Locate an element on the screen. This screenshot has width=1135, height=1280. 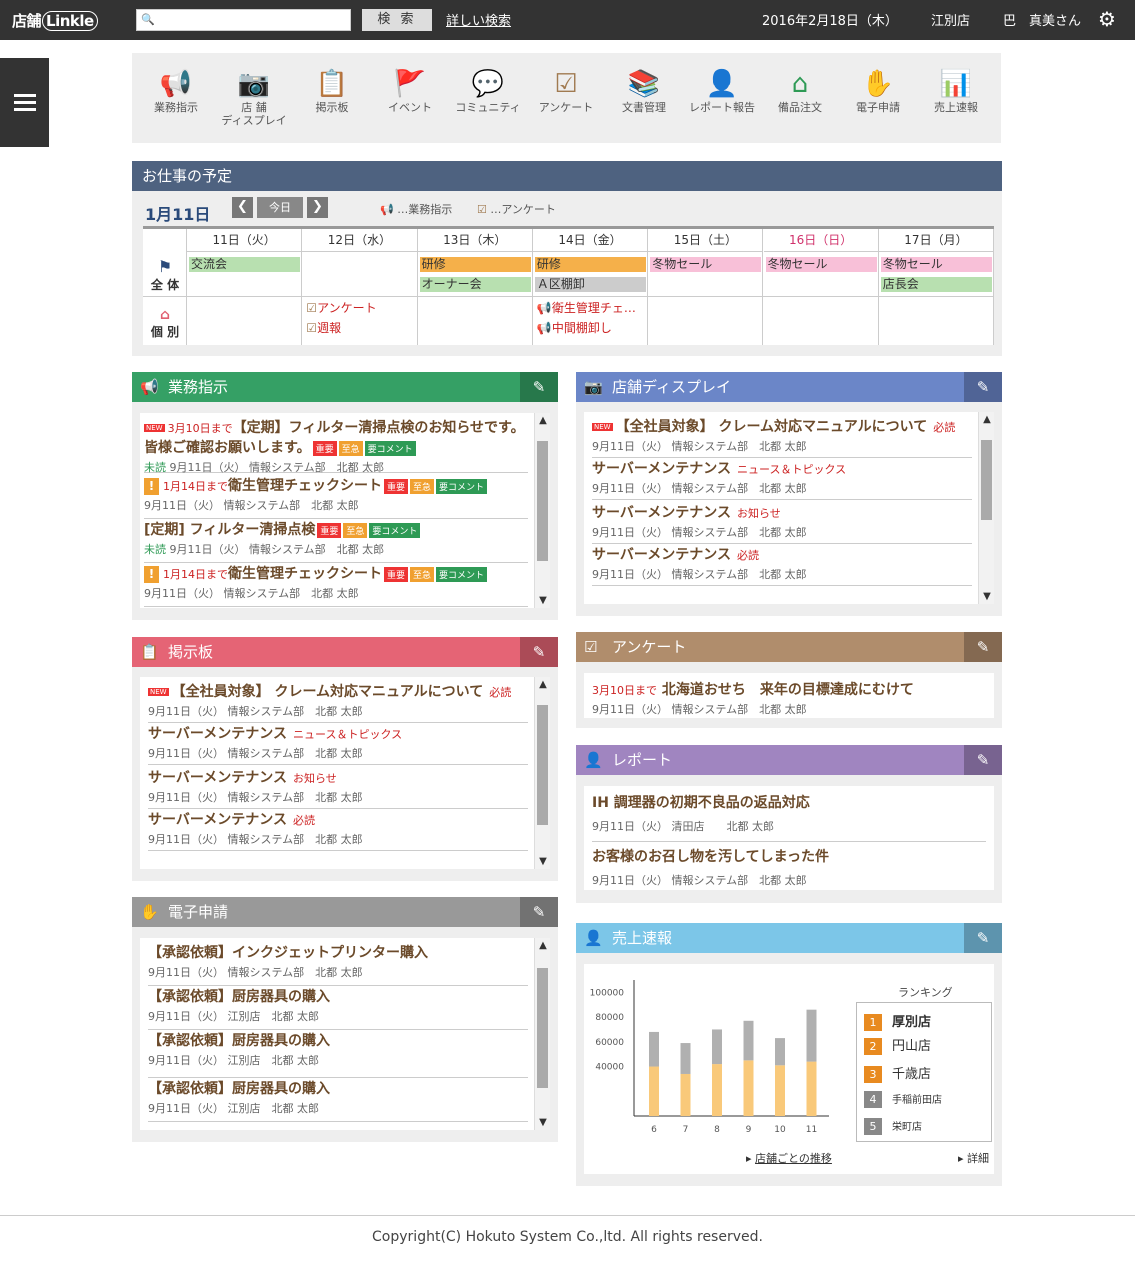
nav-item-stamp: ✋ 電子申請 is located at coordinates (878, 90).